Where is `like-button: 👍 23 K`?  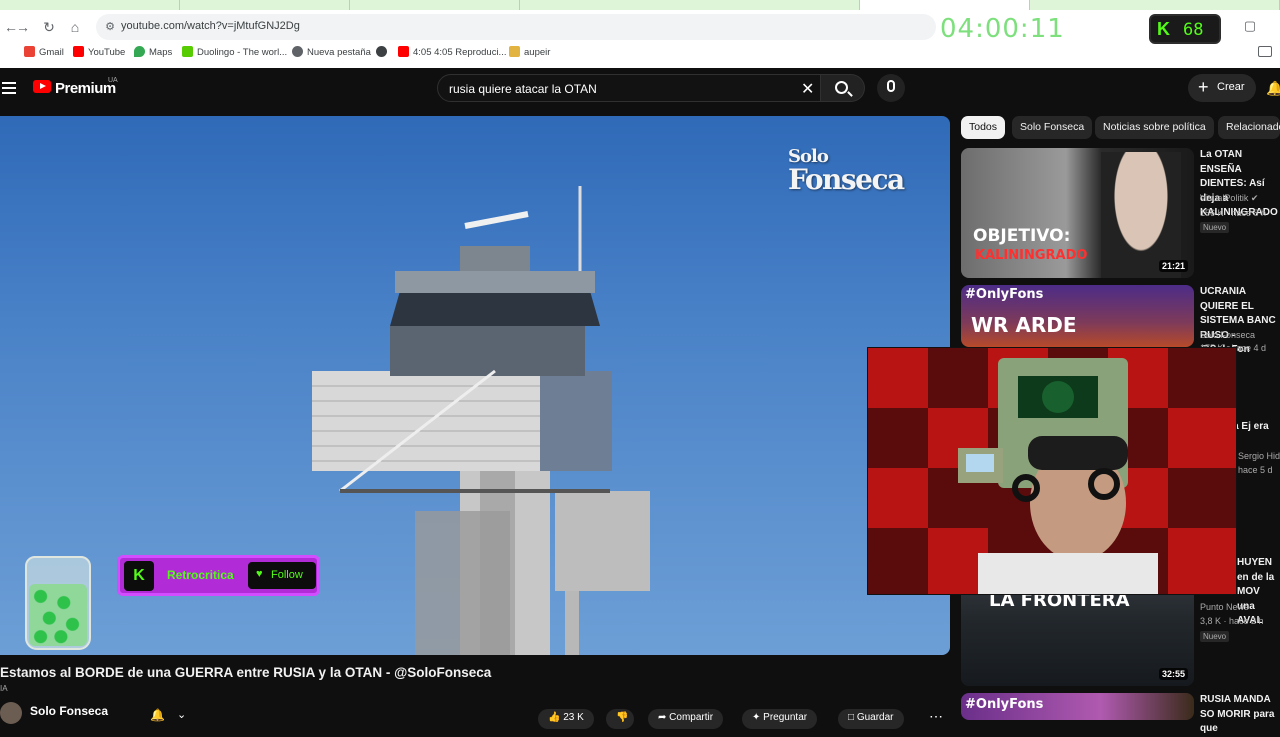
like-button: 👍 23 K is located at coordinates (566, 719).